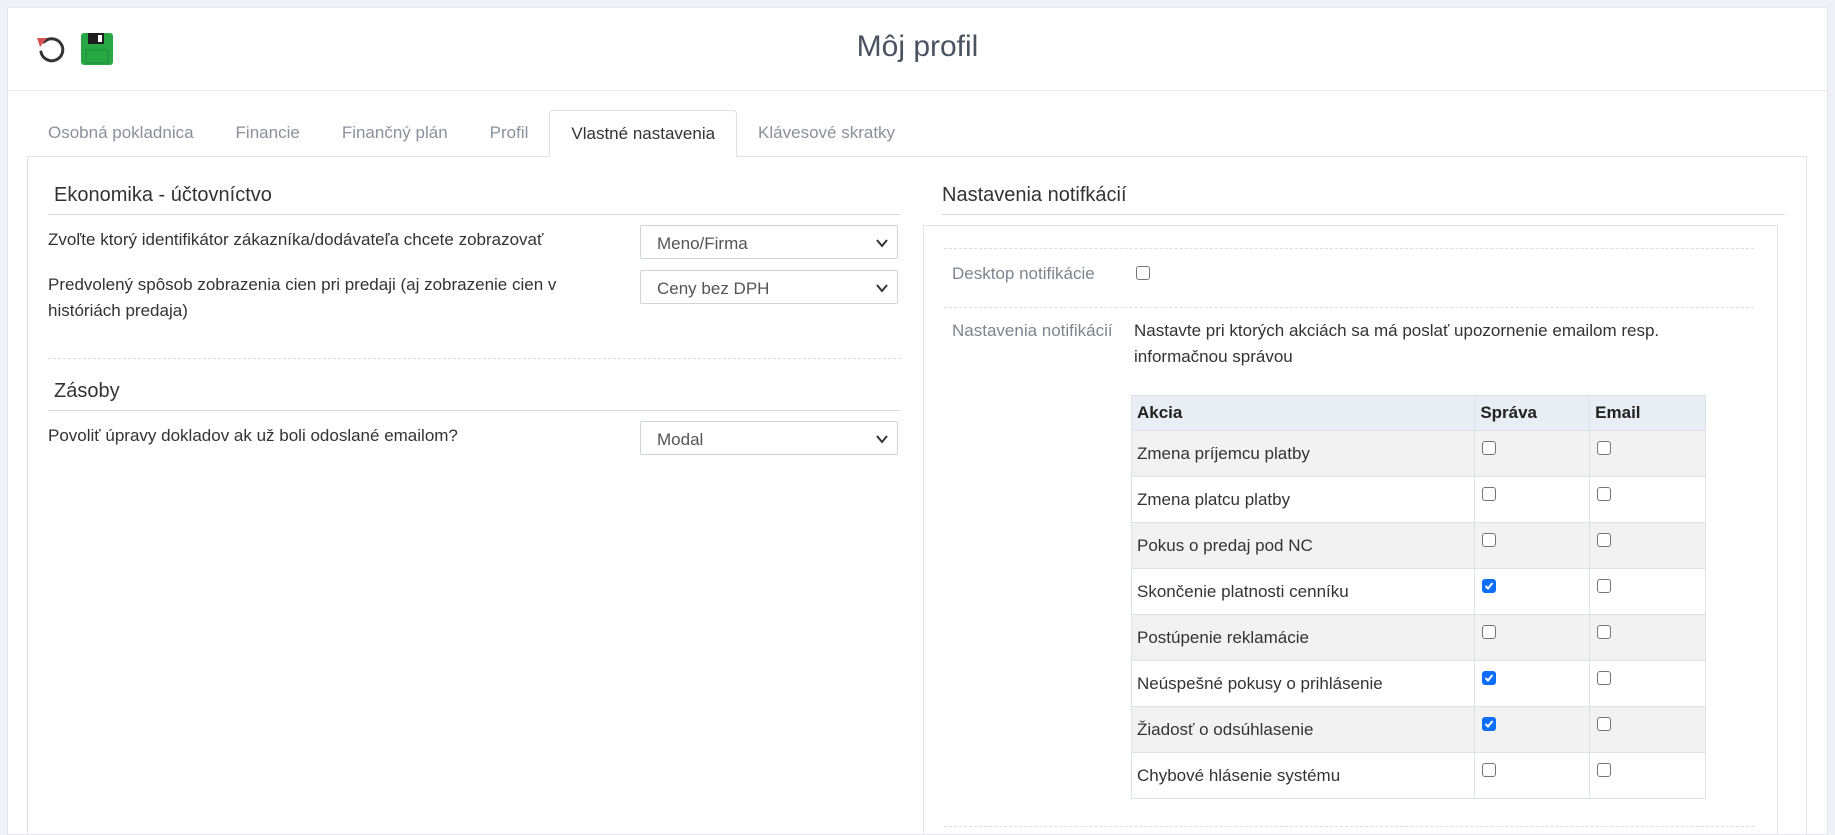 The height and width of the screenshot is (835, 1835). What do you see at coordinates (769, 242) in the screenshot?
I see `customer-identifier-select: Meno/Firma` at bounding box center [769, 242].